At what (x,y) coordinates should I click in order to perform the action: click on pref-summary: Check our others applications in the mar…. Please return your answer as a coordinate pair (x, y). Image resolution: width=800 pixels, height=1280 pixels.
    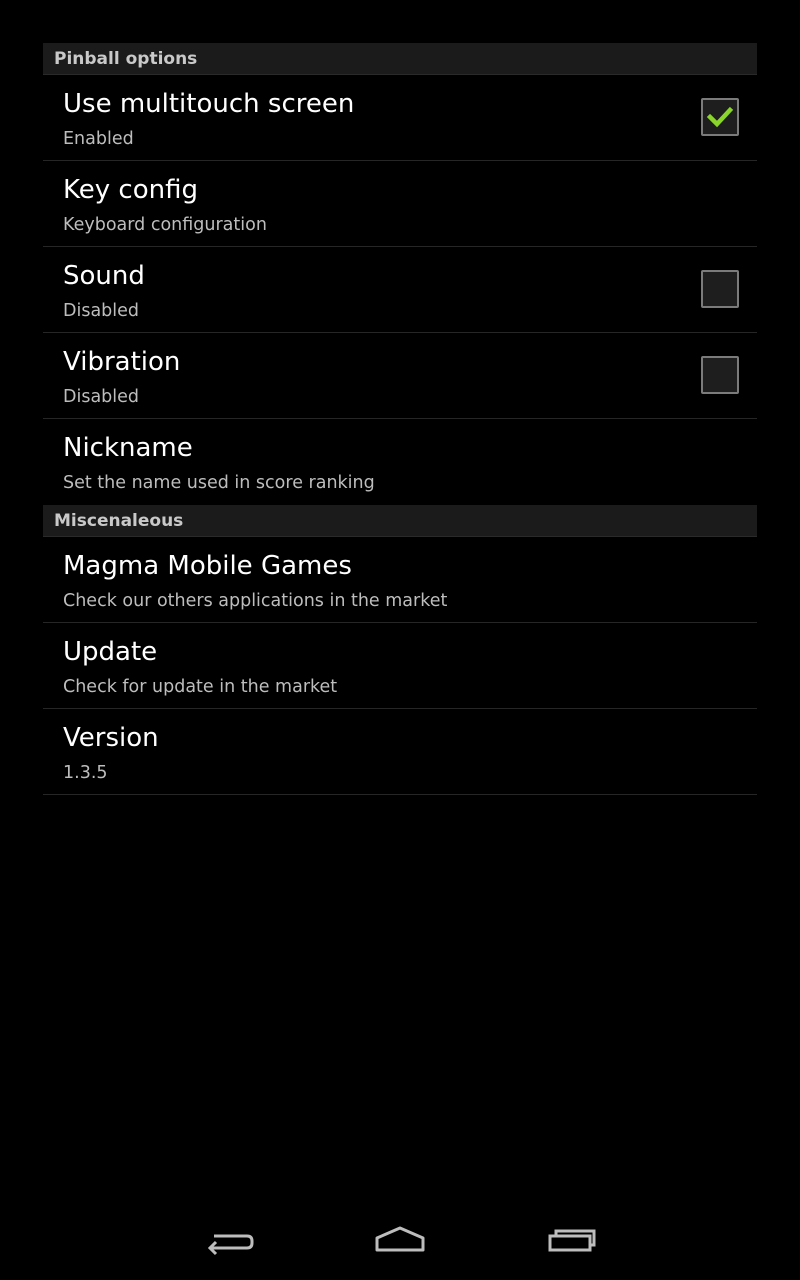
    Looking at the image, I should click on (255, 601).